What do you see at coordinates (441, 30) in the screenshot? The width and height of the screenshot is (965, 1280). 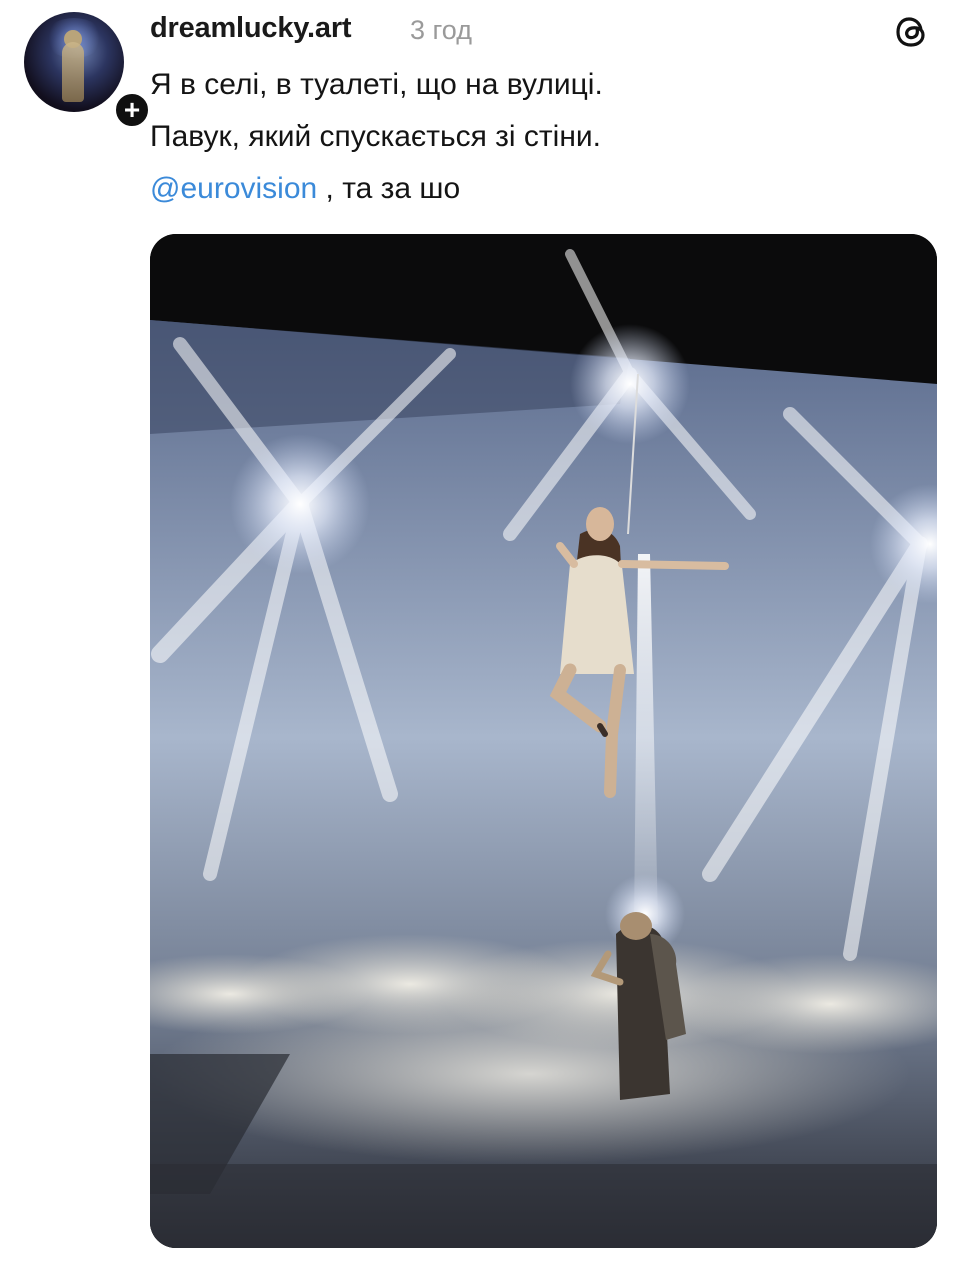 I see `timestamp: 3 год` at bounding box center [441, 30].